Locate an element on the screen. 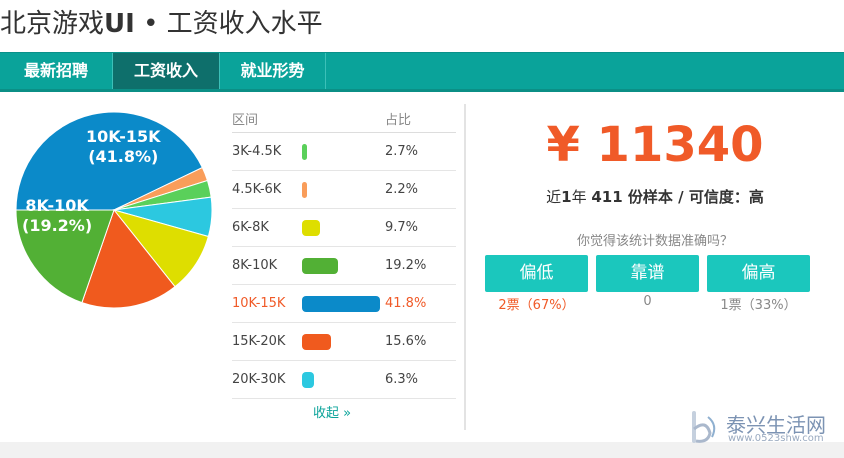 The image size is (844, 458). vote-accurate-button: 靠谱 is located at coordinates (647, 273).